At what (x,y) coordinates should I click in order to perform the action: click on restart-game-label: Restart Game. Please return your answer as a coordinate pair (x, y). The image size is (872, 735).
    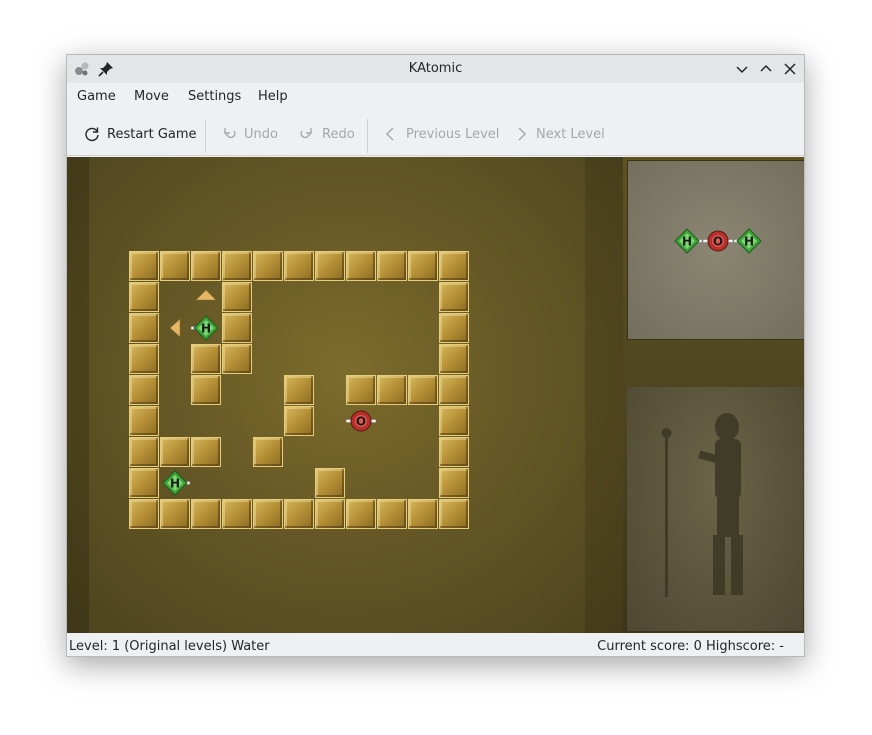
    Looking at the image, I should click on (152, 134).